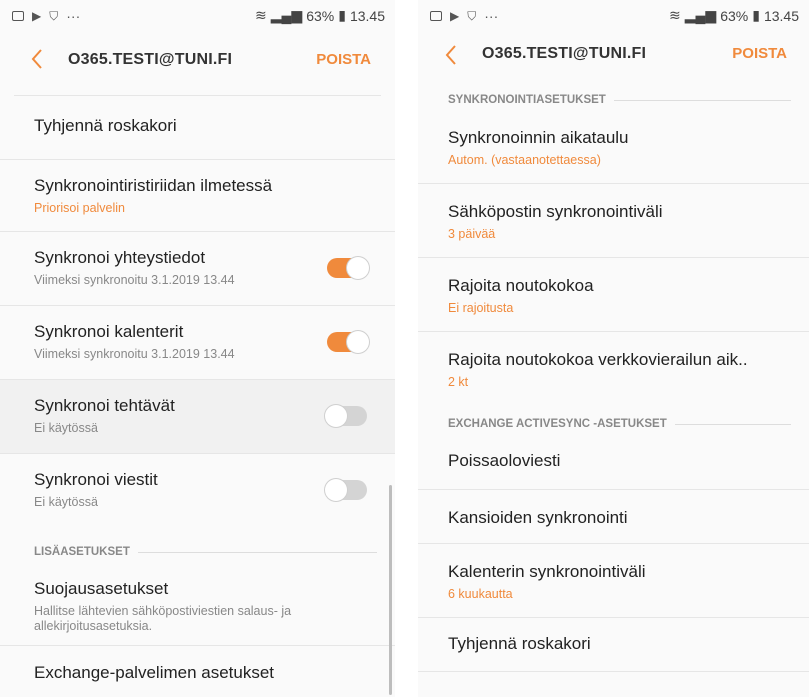 The height and width of the screenshot is (697, 809). What do you see at coordinates (524, 160) in the screenshot?
I see `item-subtitle: Autom. (vastaanotettaessa)` at bounding box center [524, 160].